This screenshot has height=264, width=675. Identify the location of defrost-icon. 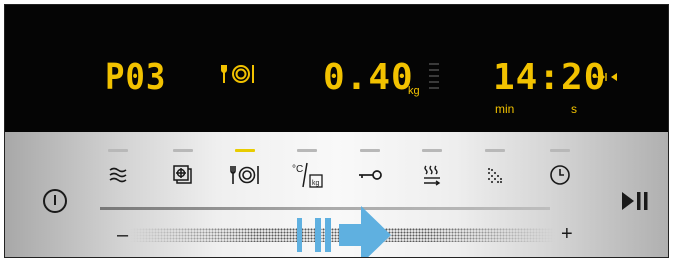
(182, 174).